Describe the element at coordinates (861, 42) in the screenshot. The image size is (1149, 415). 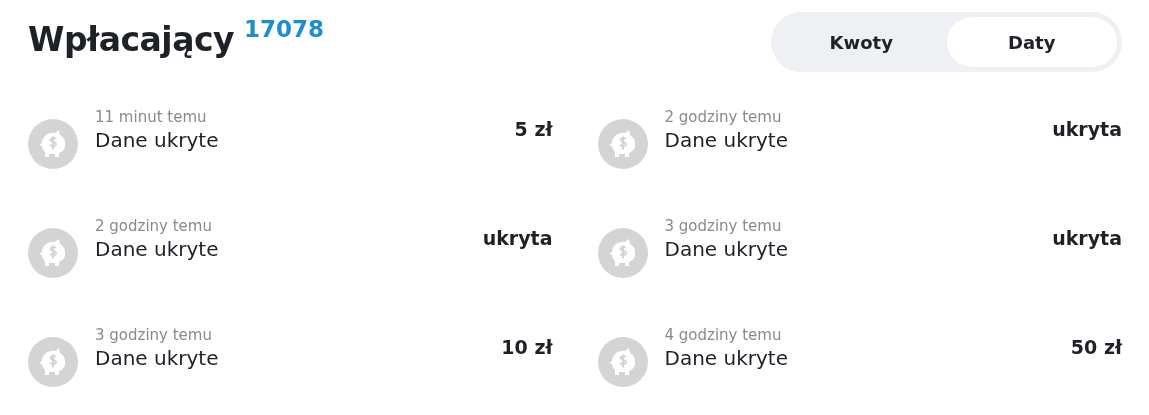
I see `sort-tab: Kwoty` at that location.